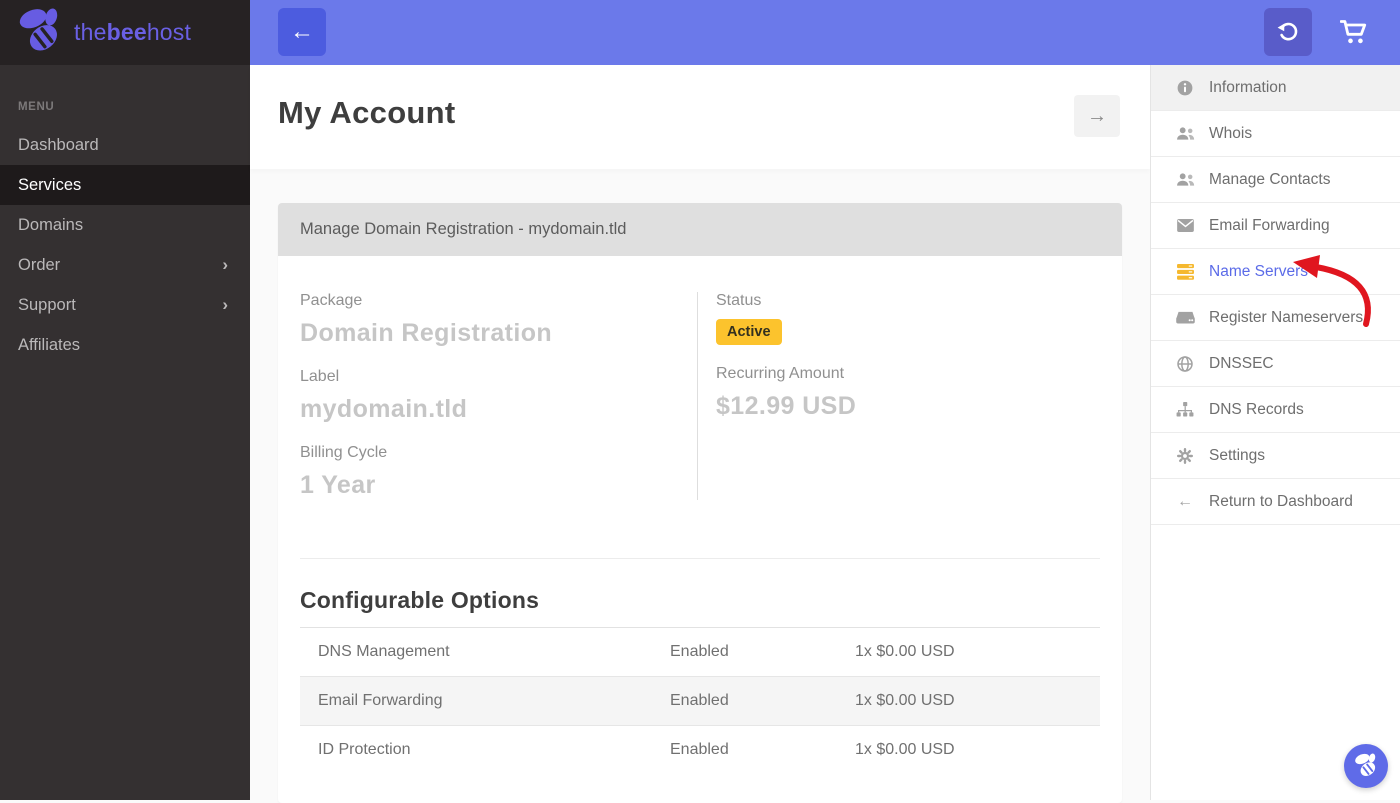 The image size is (1400, 803). I want to click on panel-item-dns-records: DNS Records, so click(1275, 410).